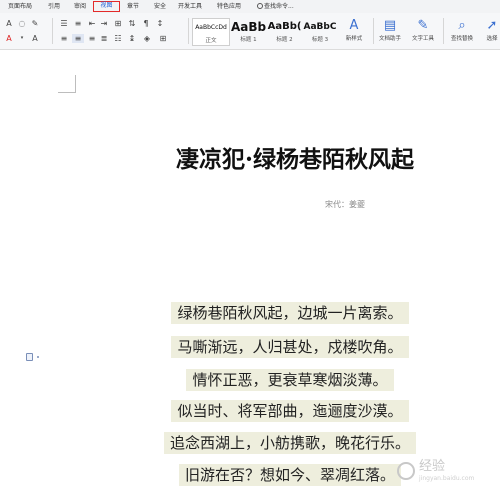 This screenshot has width=500, height=500. I want to click on tab-page-layout: 页面布局, so click(20, 6).